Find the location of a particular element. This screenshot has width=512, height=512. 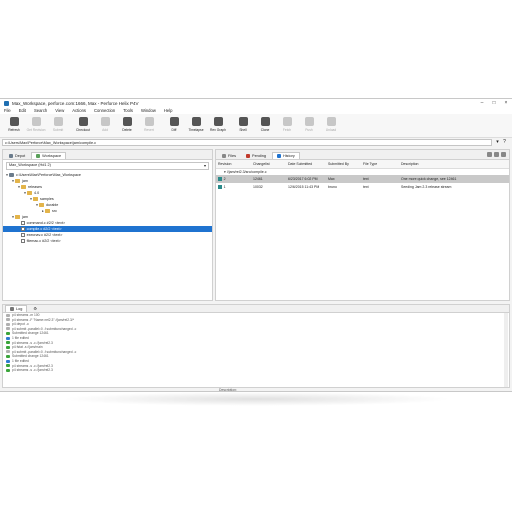

menu-tools: Tools is located at coordinates (128, 110).